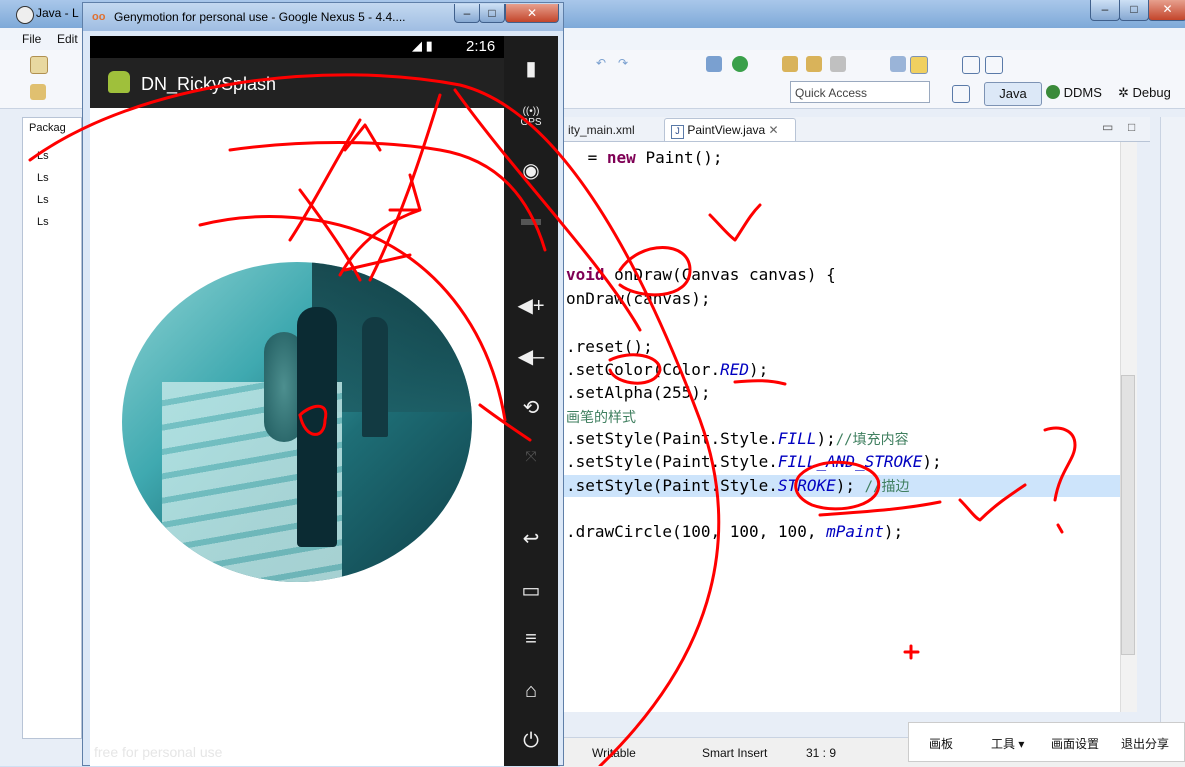 The height and width of the screenshot is (767, 1185). I want to click on code-line: void onDraw(Canvas canvas) {, so click(701, 274).